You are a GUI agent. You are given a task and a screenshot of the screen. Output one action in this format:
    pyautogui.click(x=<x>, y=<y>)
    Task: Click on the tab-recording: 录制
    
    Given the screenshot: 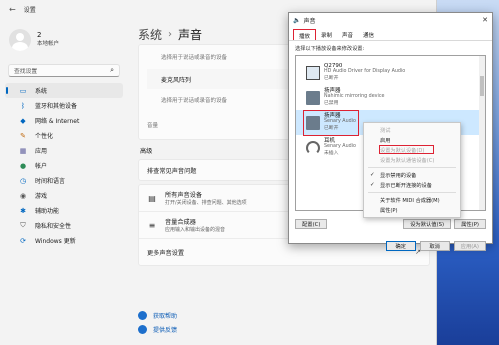 What is the action you would take?
    pyautogui.click(x=326, y=34)
    